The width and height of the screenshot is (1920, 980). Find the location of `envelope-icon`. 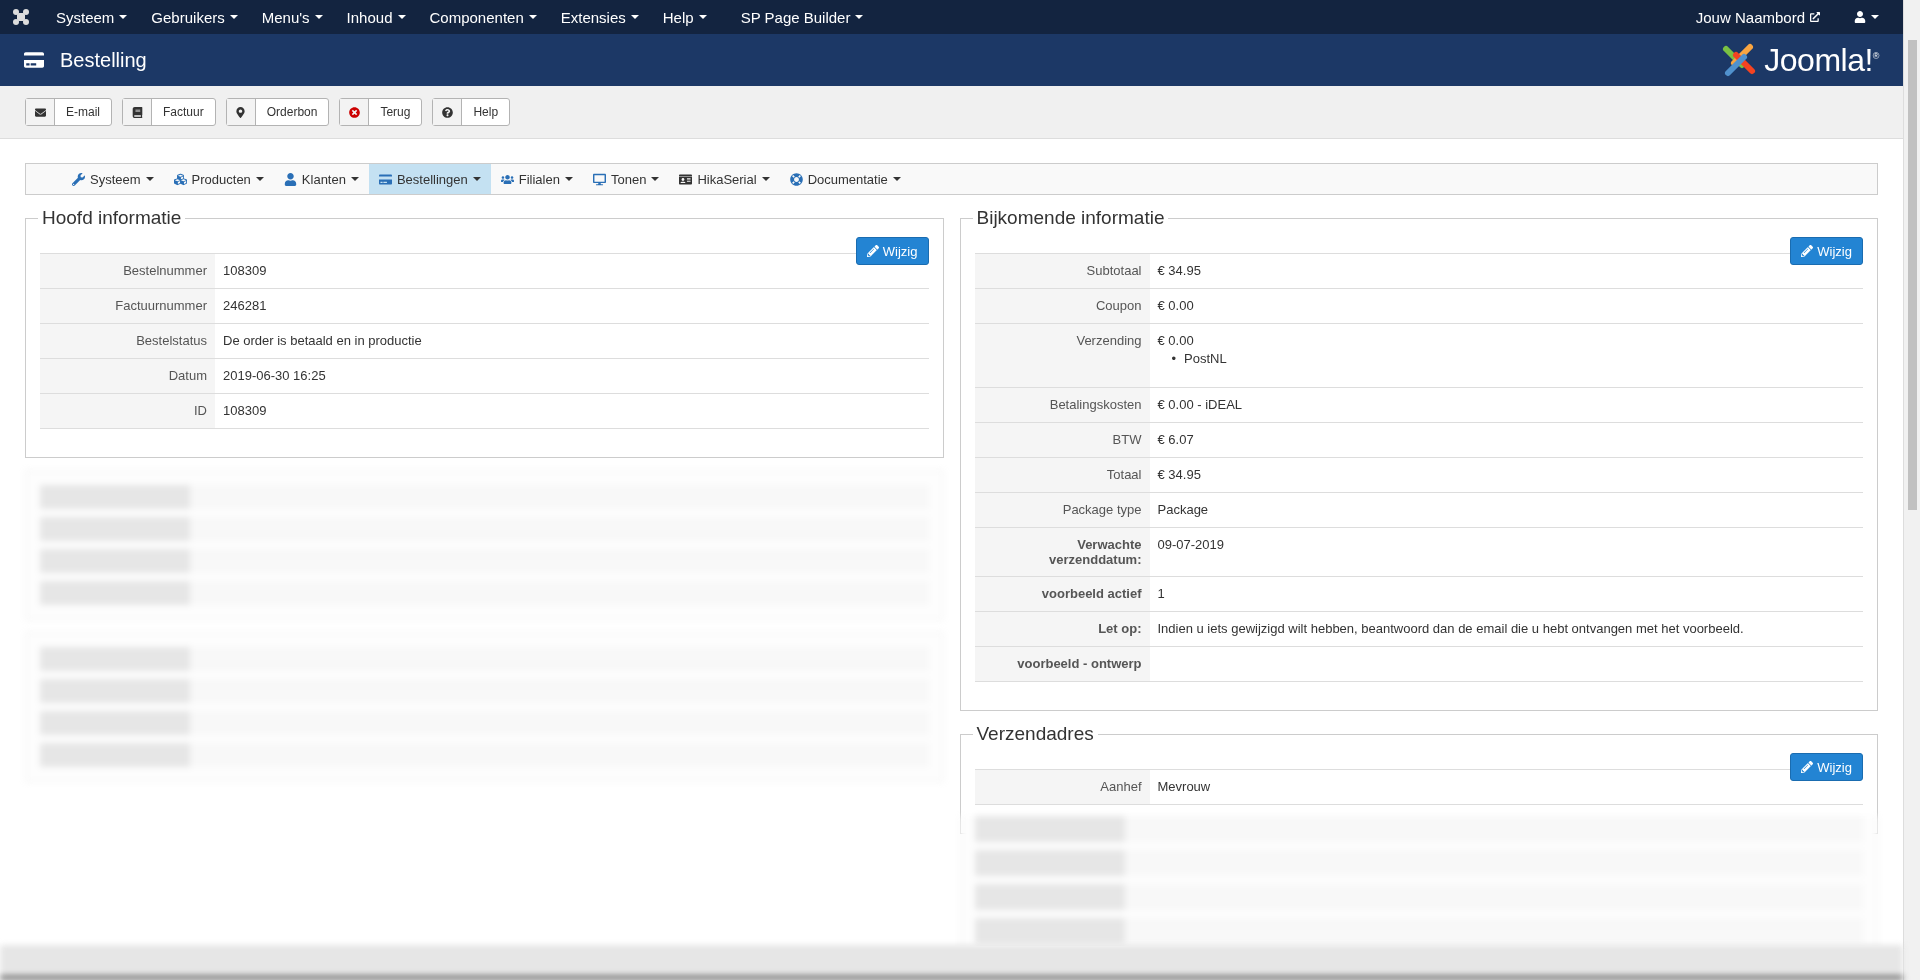

envelope-icon is located at coordinates (40, 112).